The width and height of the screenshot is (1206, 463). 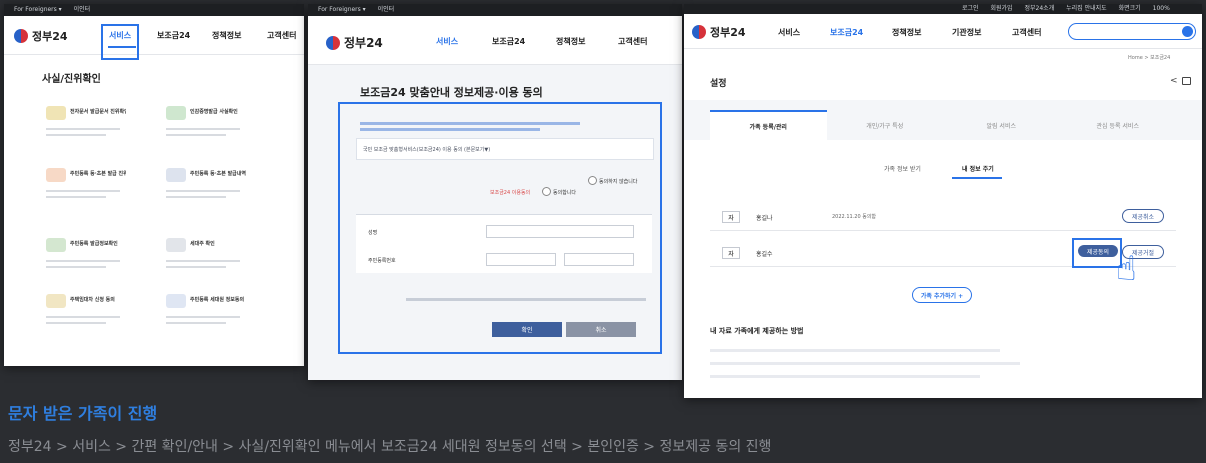 I want to click on history-icon, so click(x=176, y=175).